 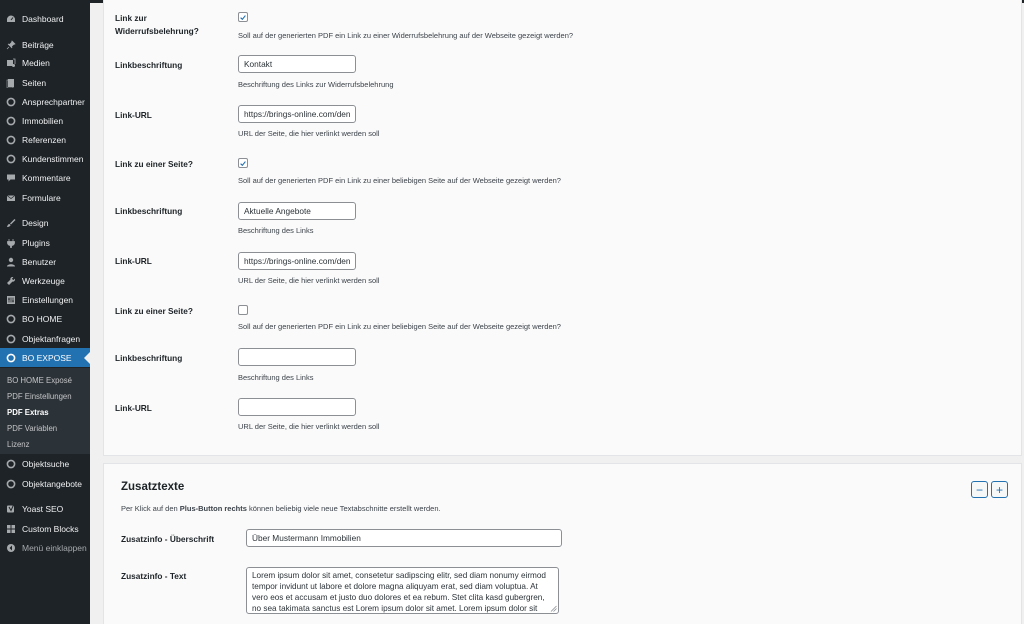 I want to click on sidebar-item-label: Medien, so click(x=36, y=62).